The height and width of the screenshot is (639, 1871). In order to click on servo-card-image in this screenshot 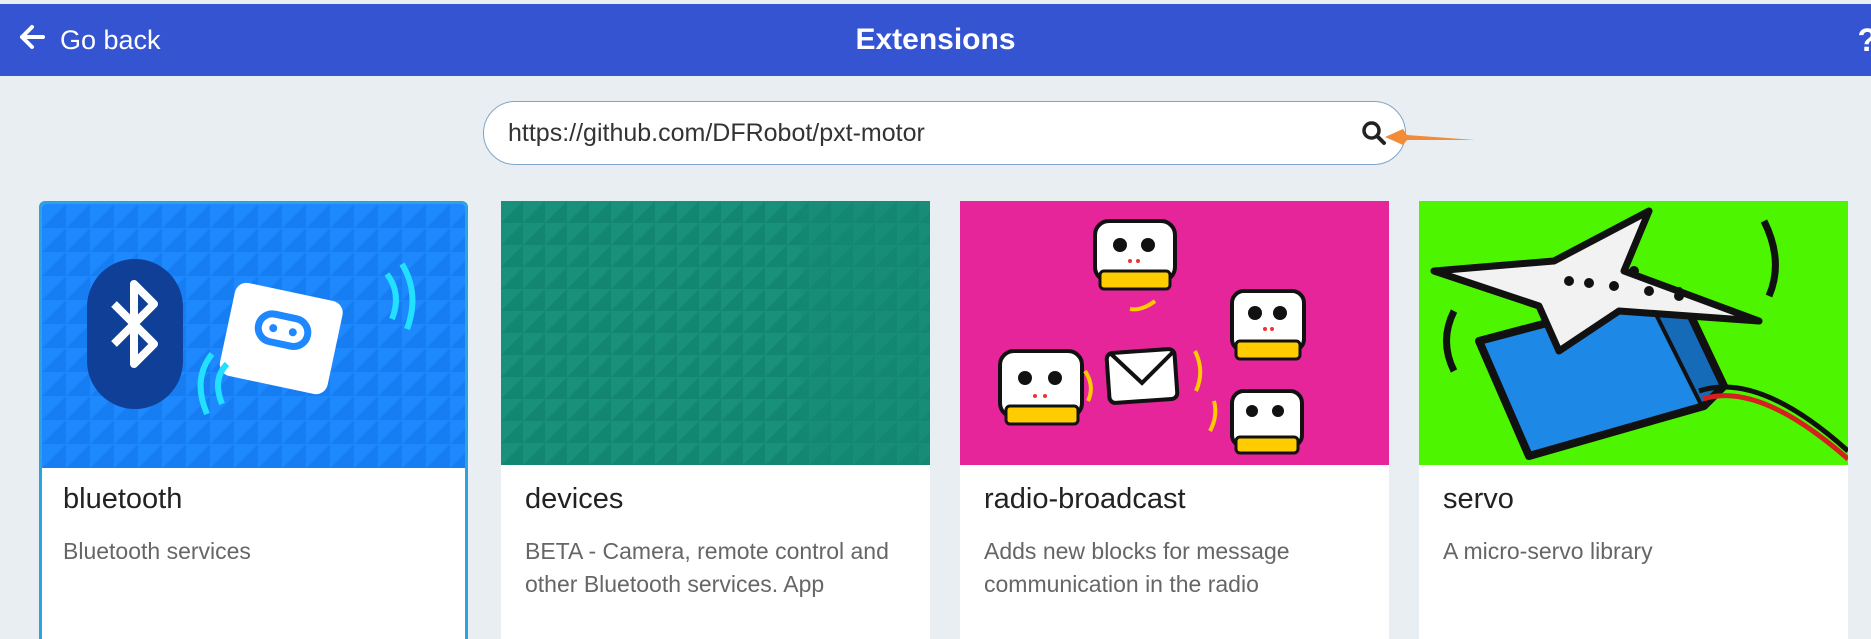, I will do `click(1633, 333)`.